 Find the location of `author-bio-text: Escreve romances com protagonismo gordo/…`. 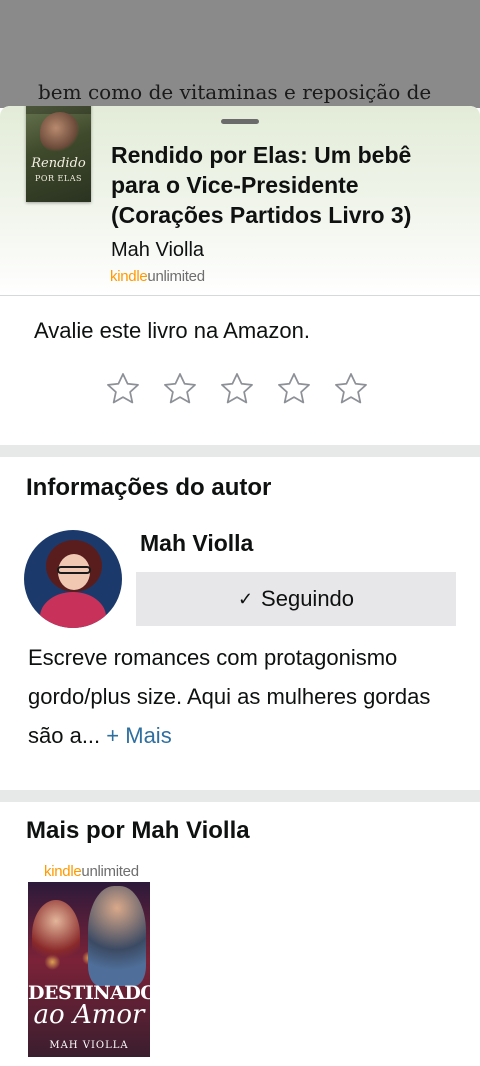

author-bio-text: Escreve romances com protagonismo gordo/… is located at coordinates (229, 696).